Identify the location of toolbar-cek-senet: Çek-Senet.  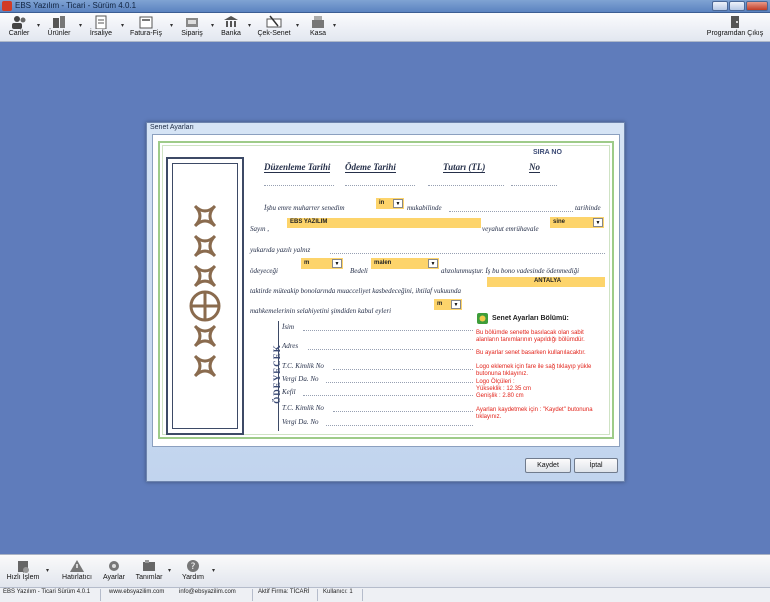
(274, 28).